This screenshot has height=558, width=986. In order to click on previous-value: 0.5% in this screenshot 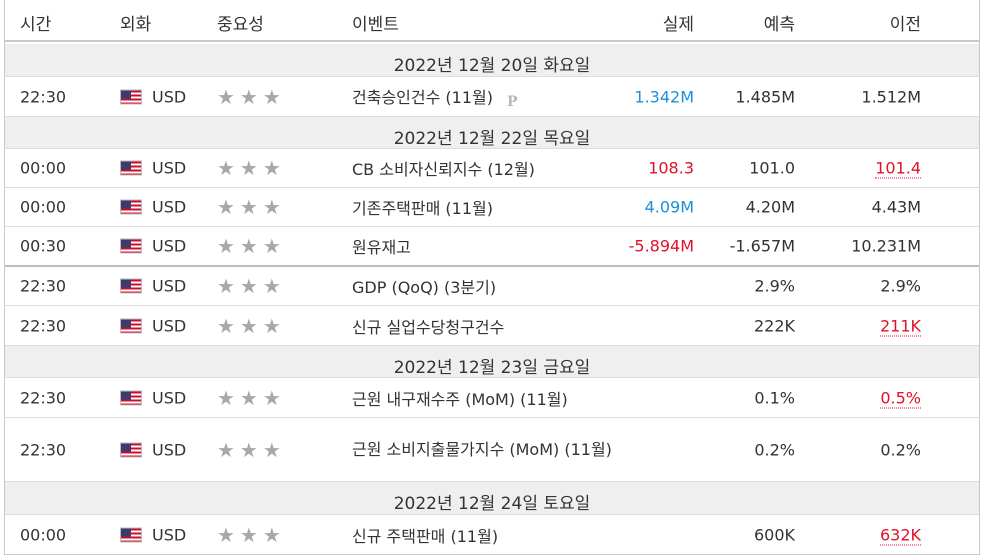, I will do `click(900, 398)`.